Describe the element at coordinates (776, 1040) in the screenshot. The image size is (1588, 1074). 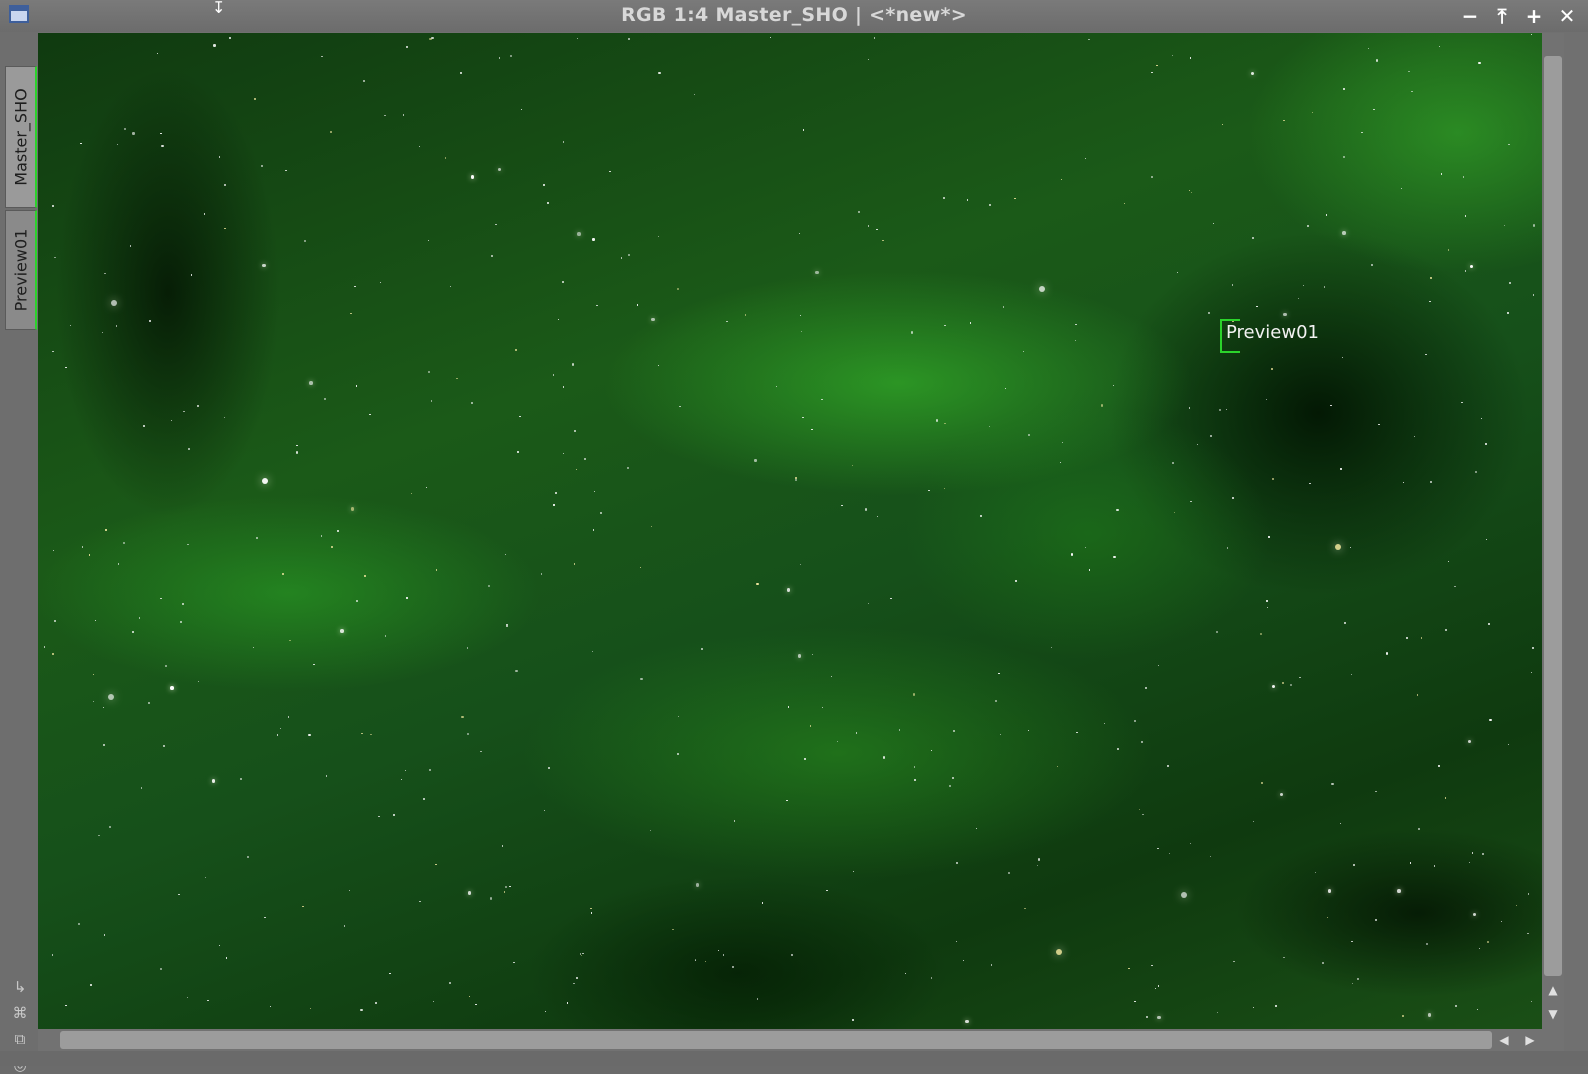
I see `horizontal-scroll-thumb` at that location.